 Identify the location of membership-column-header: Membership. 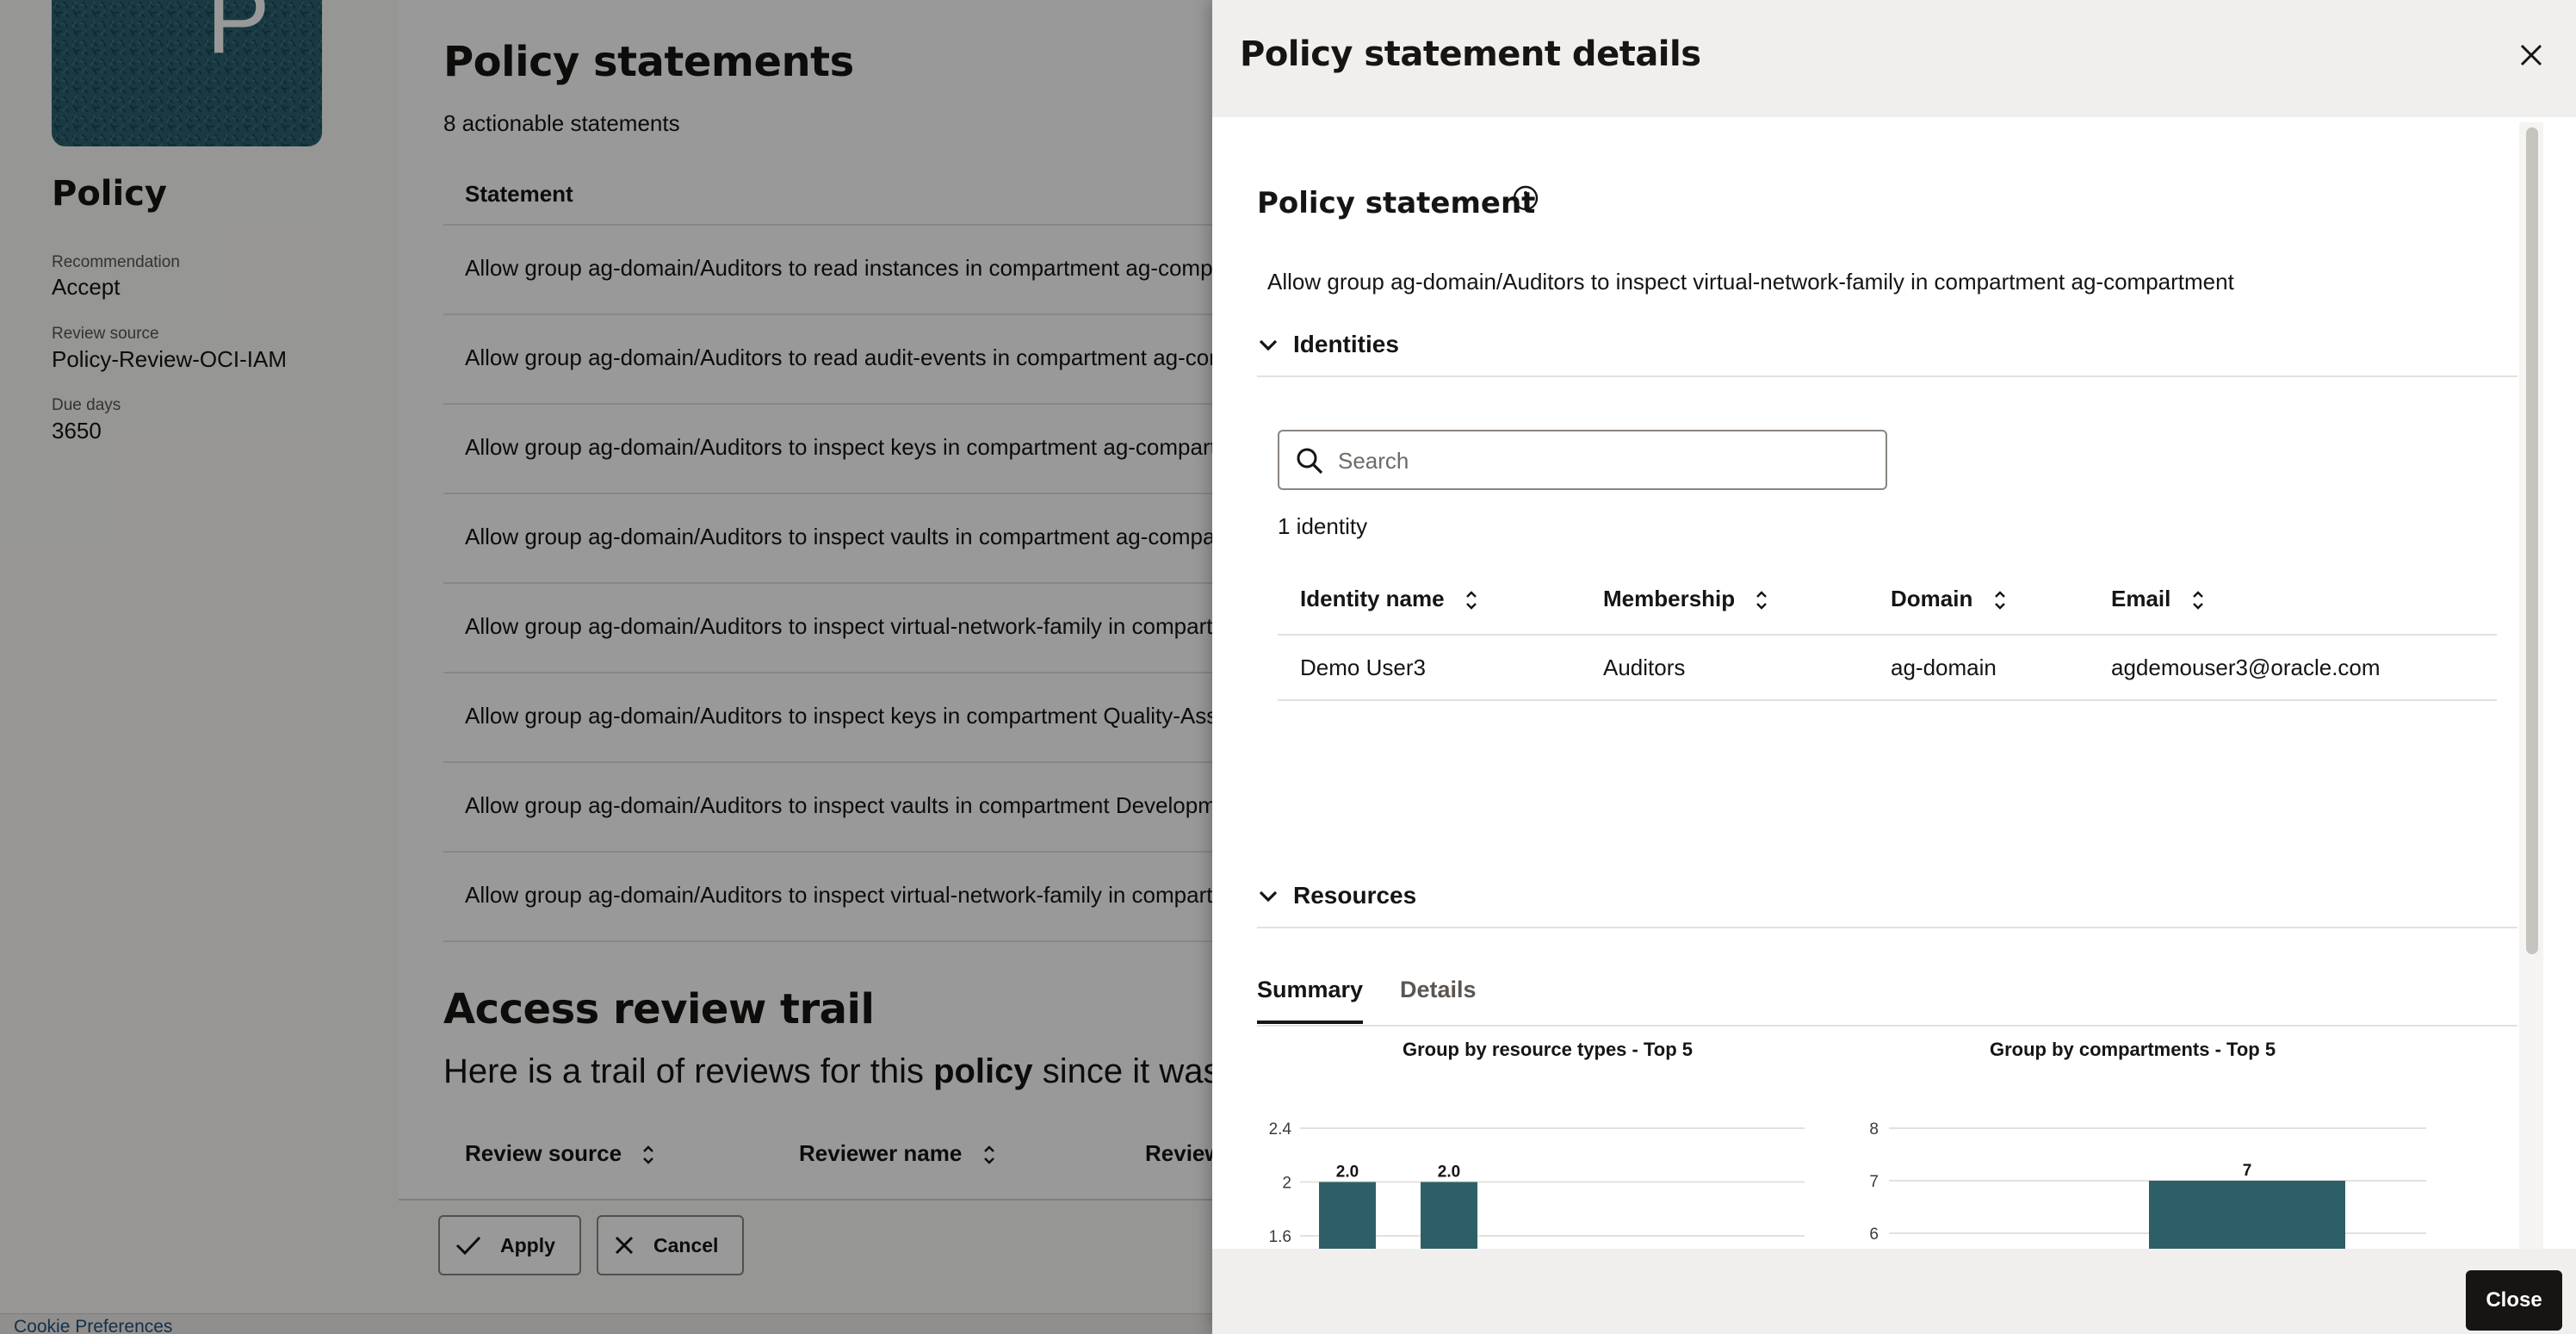
(1687, 599).